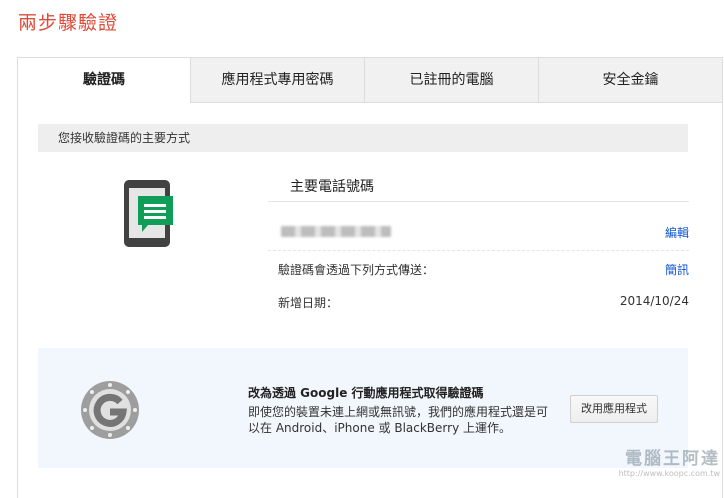 Image resolution: width=724 pixels, height=498 pixels. What do you see at coordinates (669, 473) in the screenshot?
I see `watermark-url: http://www.koopc.com.tw` at bounding box center [669, 473].